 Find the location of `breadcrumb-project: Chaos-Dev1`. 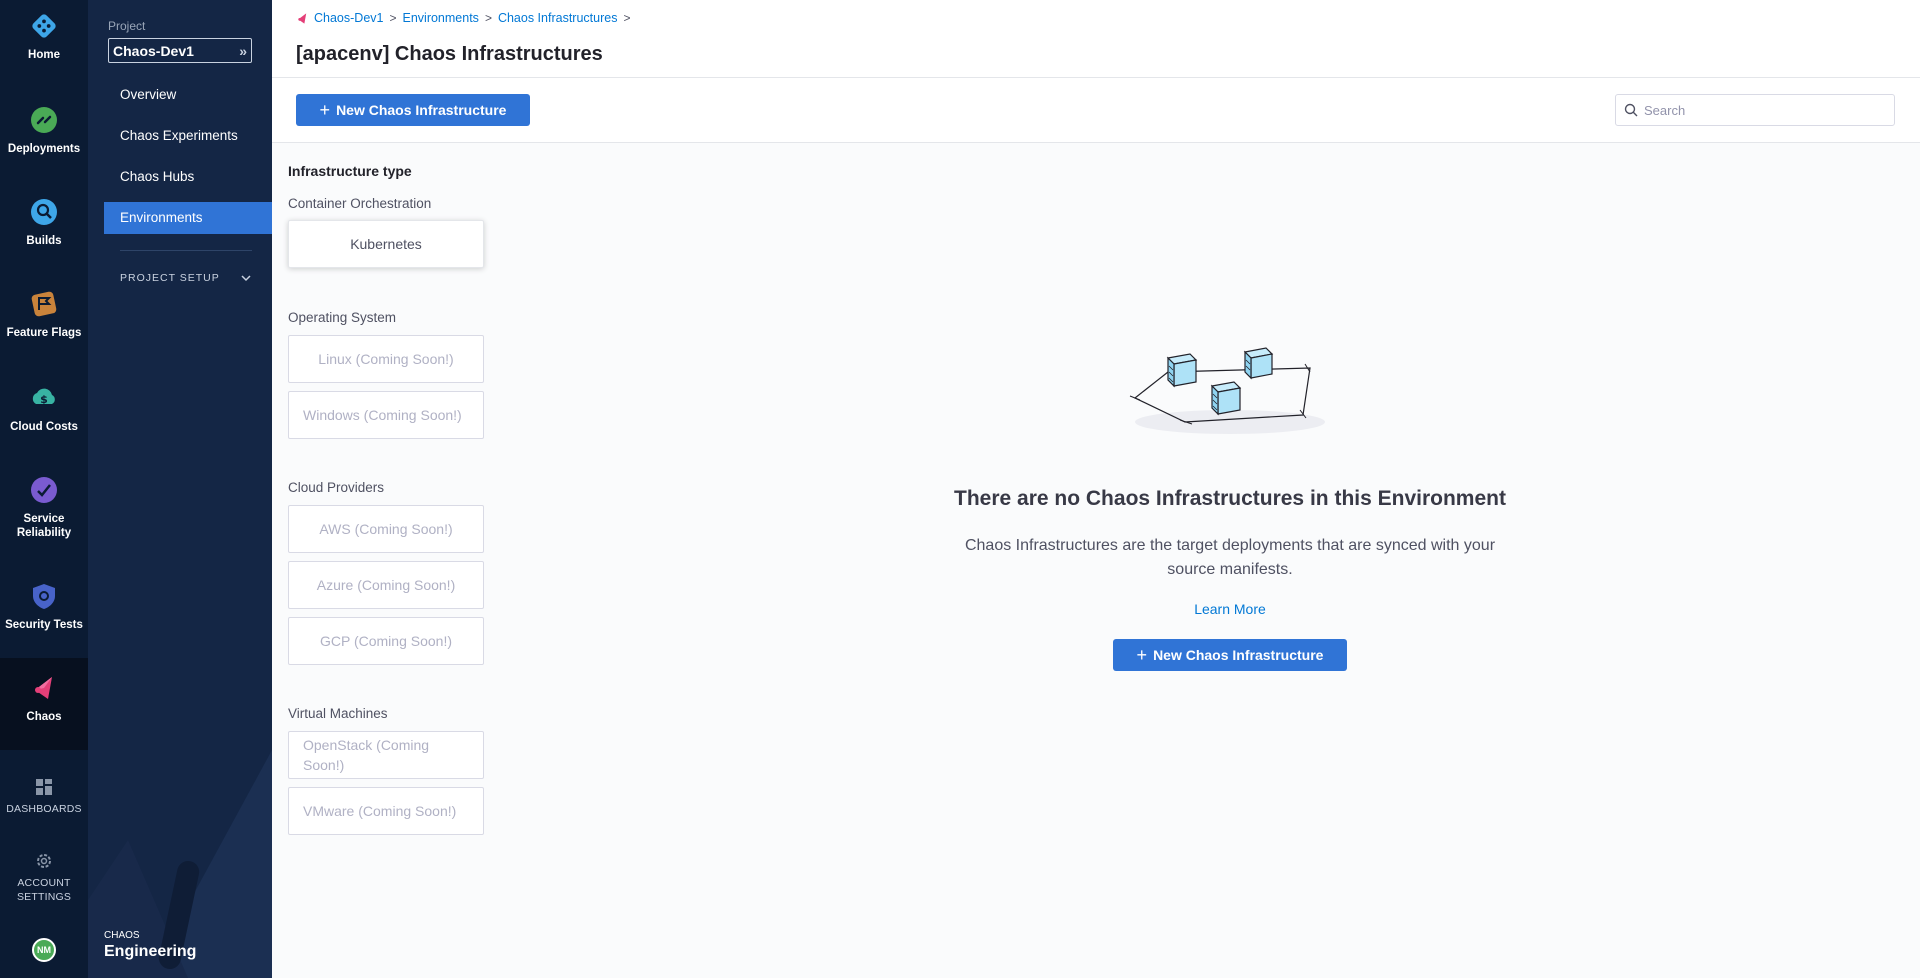

breadcrumb-project: Chaos-Dev1 is located at coordinates (348, 18).